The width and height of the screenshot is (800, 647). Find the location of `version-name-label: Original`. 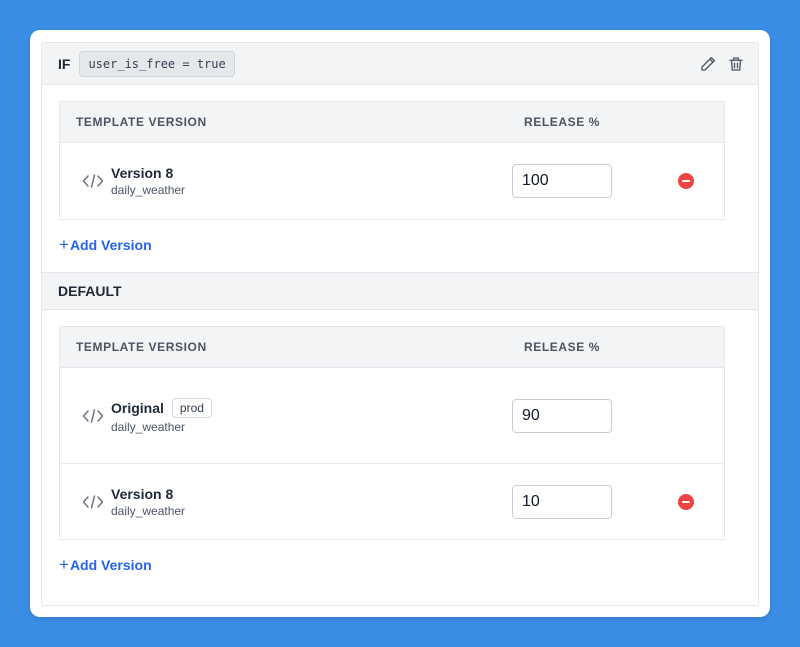

version-name-label: Original is located at coordinates (137, 407).